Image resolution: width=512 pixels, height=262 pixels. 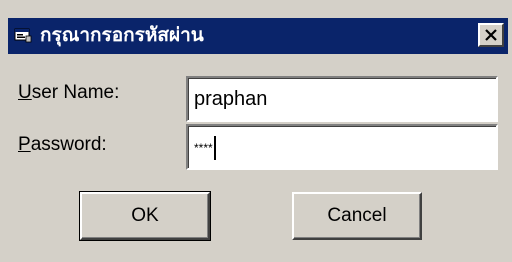 I want to click on close-button, so click(x=491, y=35).